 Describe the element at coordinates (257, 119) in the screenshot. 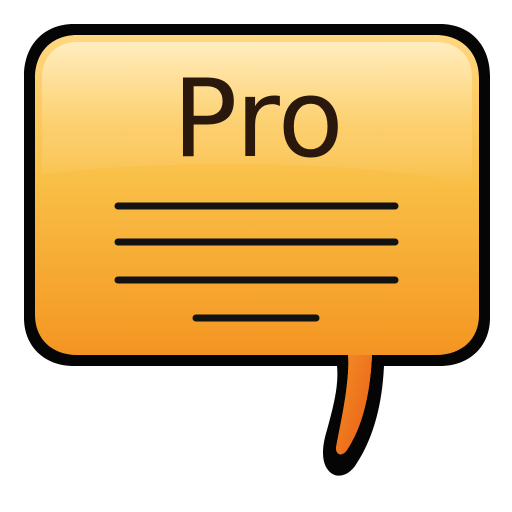

I see `pro-label: Pro` at that location.